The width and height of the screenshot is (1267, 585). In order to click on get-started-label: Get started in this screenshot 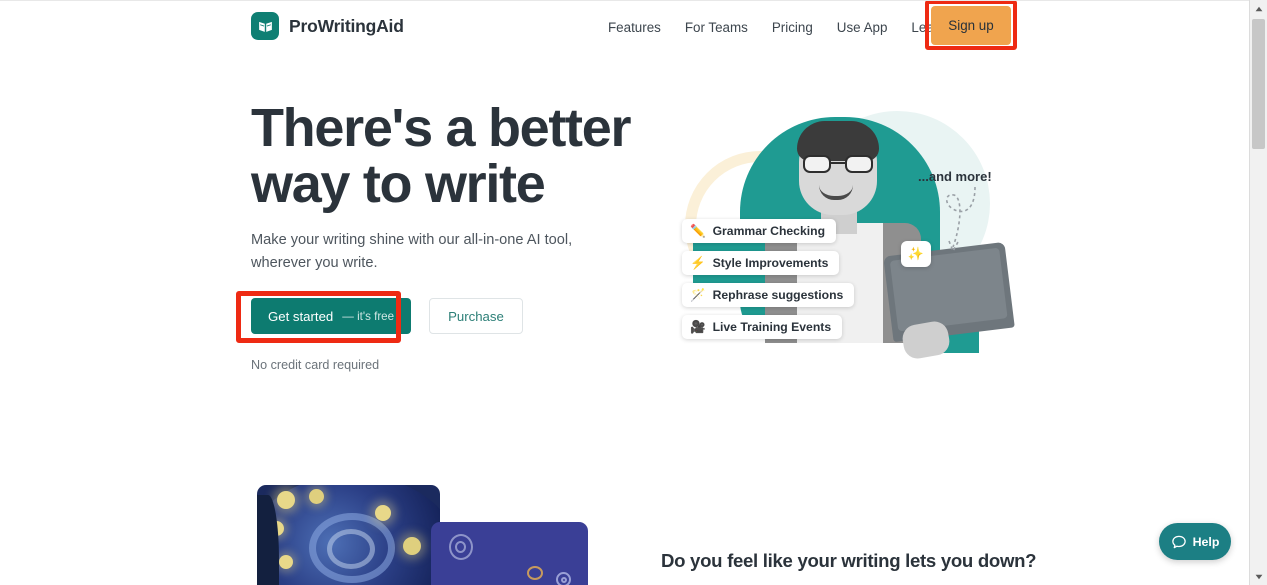, I will do `click(301, 316)`.